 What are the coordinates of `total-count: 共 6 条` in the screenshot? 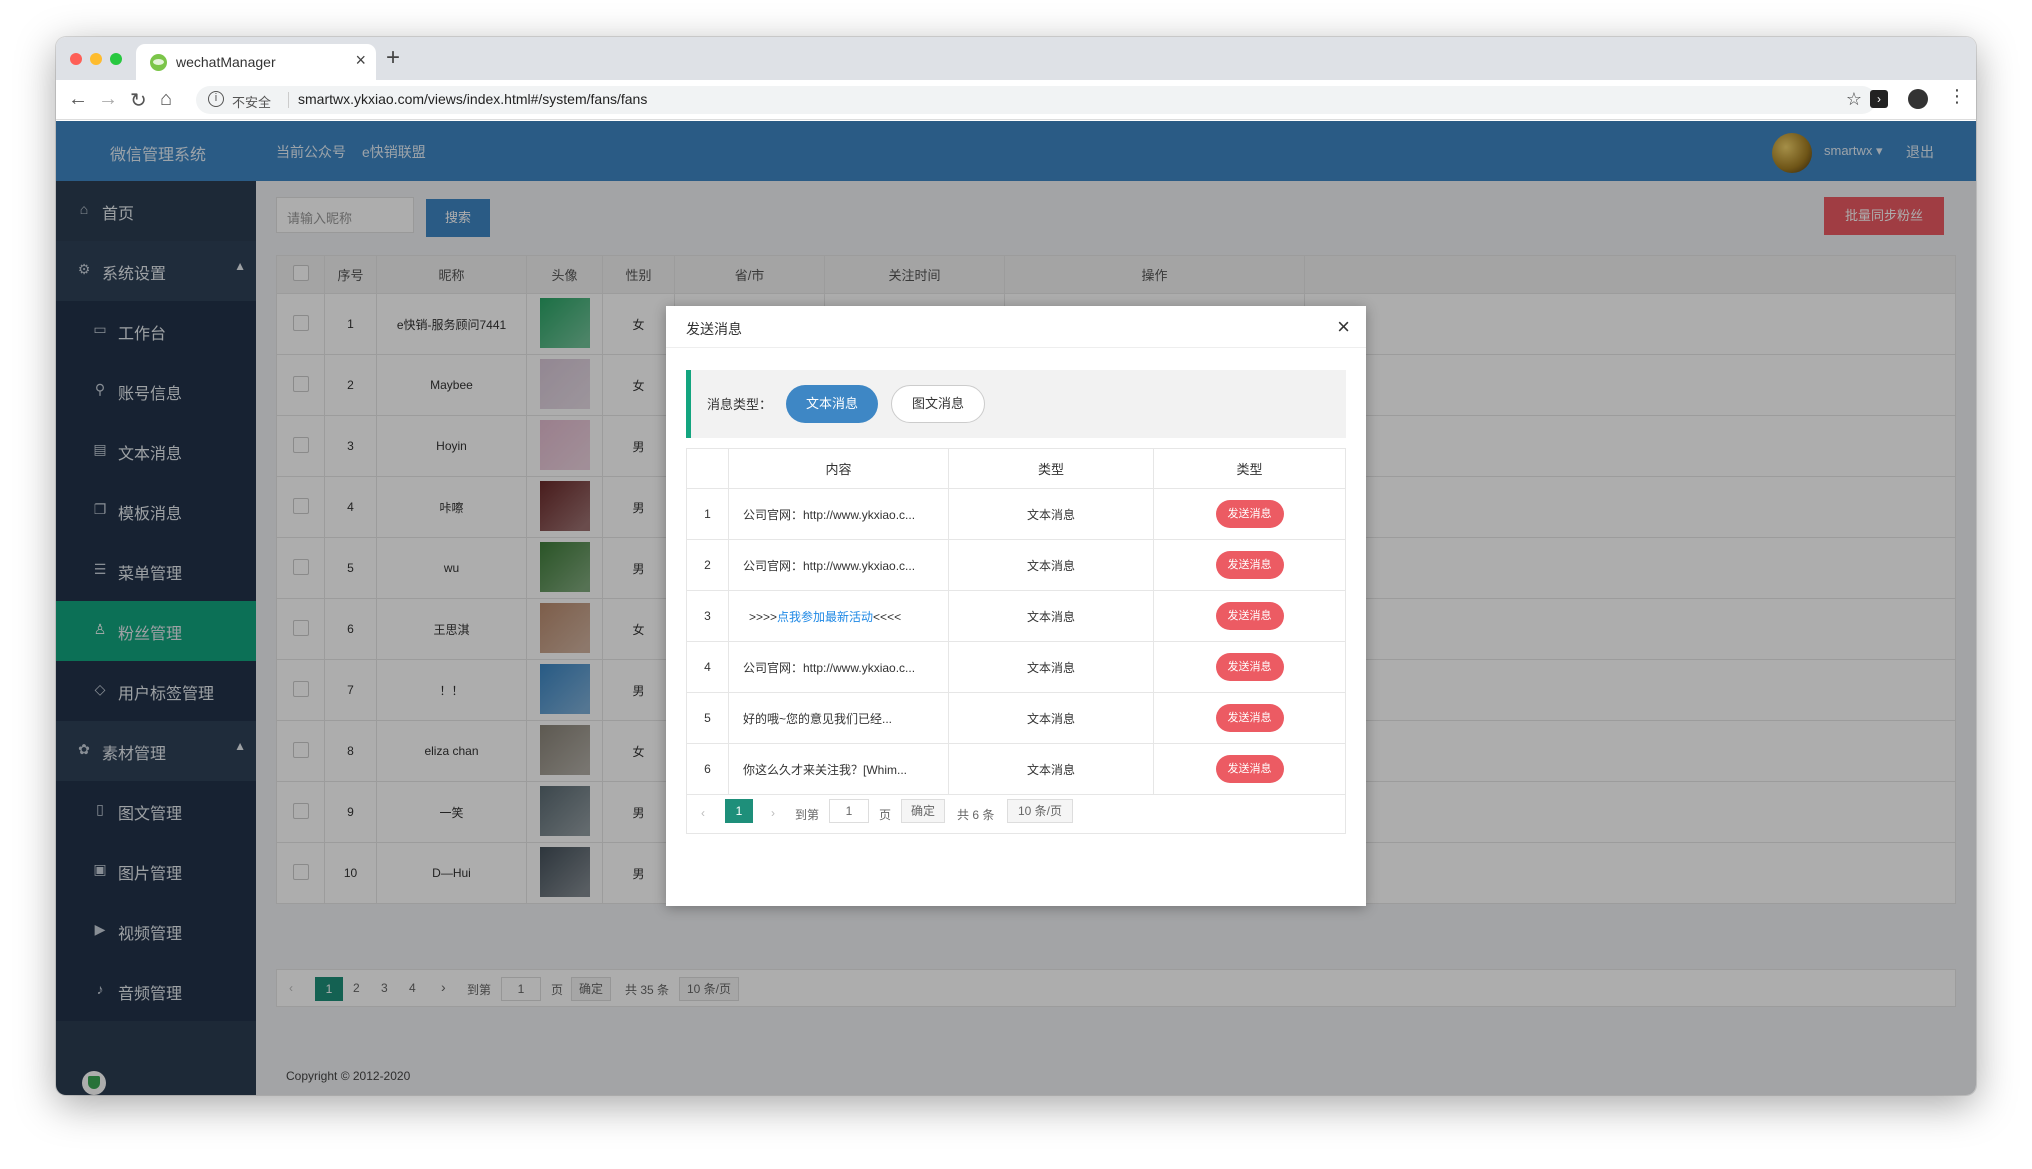 It's located at (976, 815).